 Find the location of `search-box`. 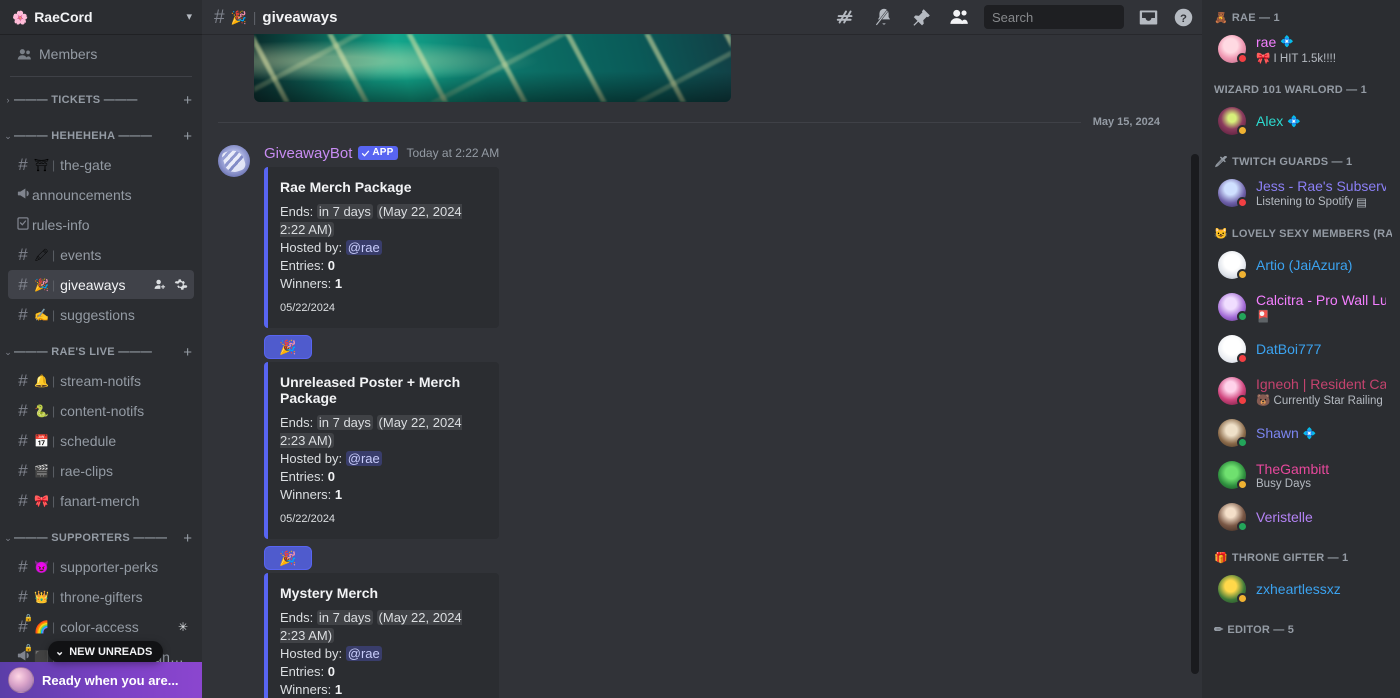

search-box is located at coordinates (1076, 17).